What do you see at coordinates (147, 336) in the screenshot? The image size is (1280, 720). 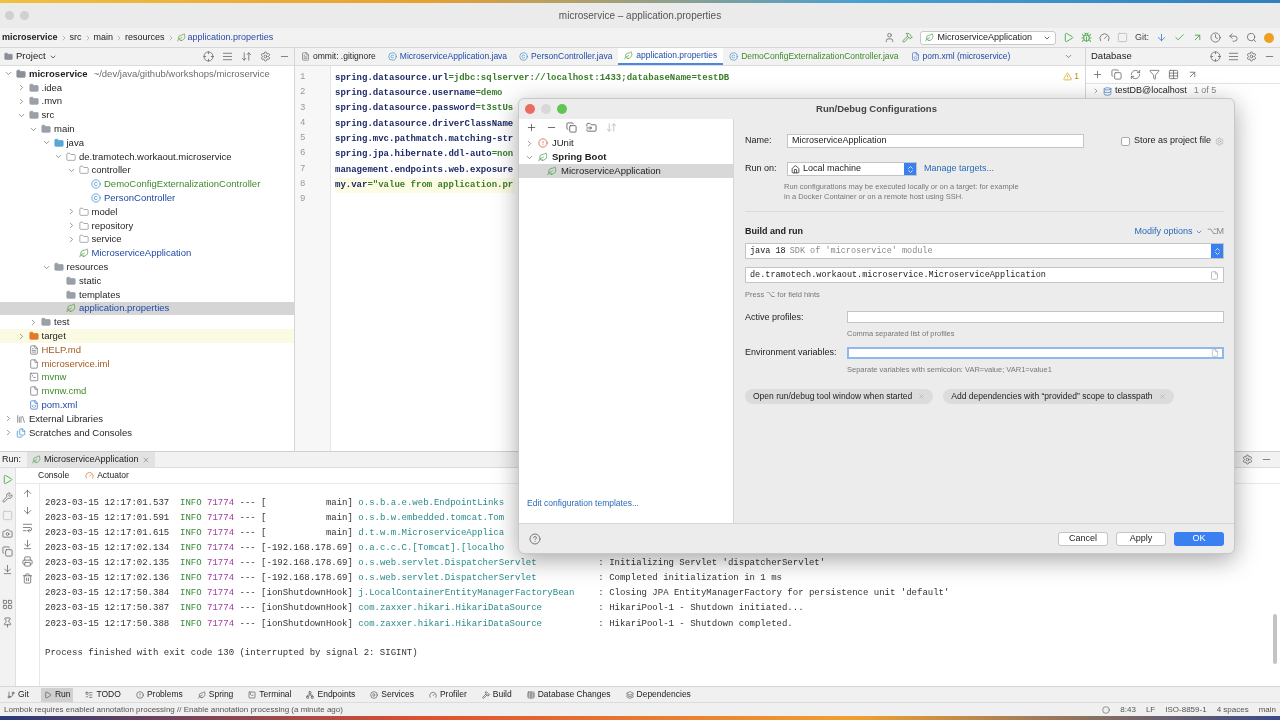 I see `tree-item: target` at bounding box center [147, 336].